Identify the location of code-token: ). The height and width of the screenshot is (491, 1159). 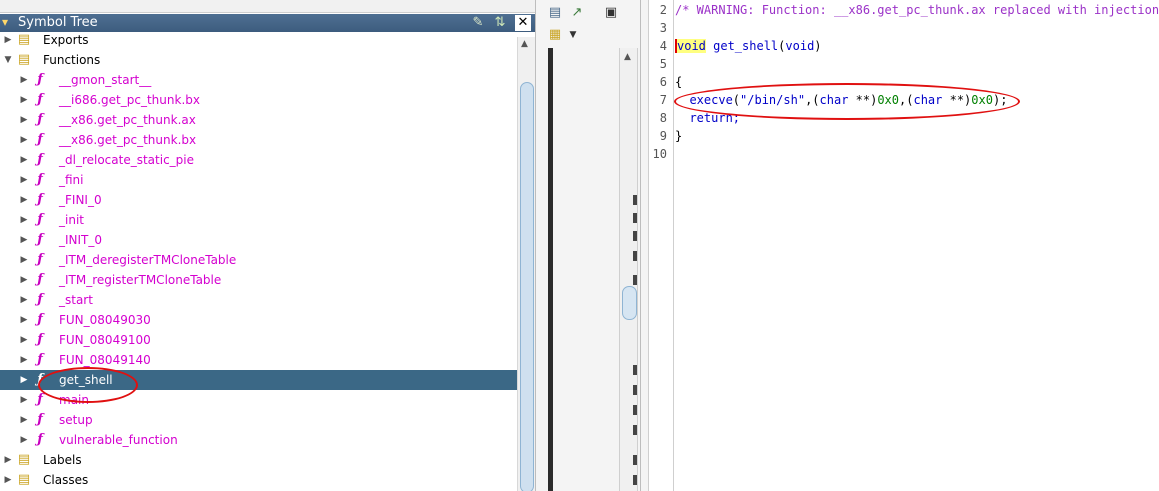
(817, 46).